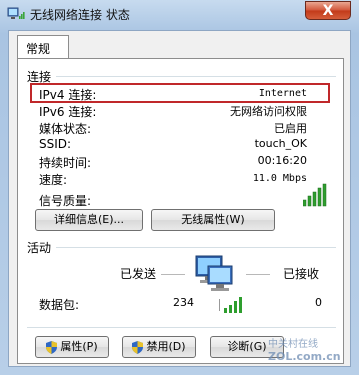  What do you see at coordinates (219, 305) in the screenshot?
I see `activity-separator` at bounding box center [219, 305].